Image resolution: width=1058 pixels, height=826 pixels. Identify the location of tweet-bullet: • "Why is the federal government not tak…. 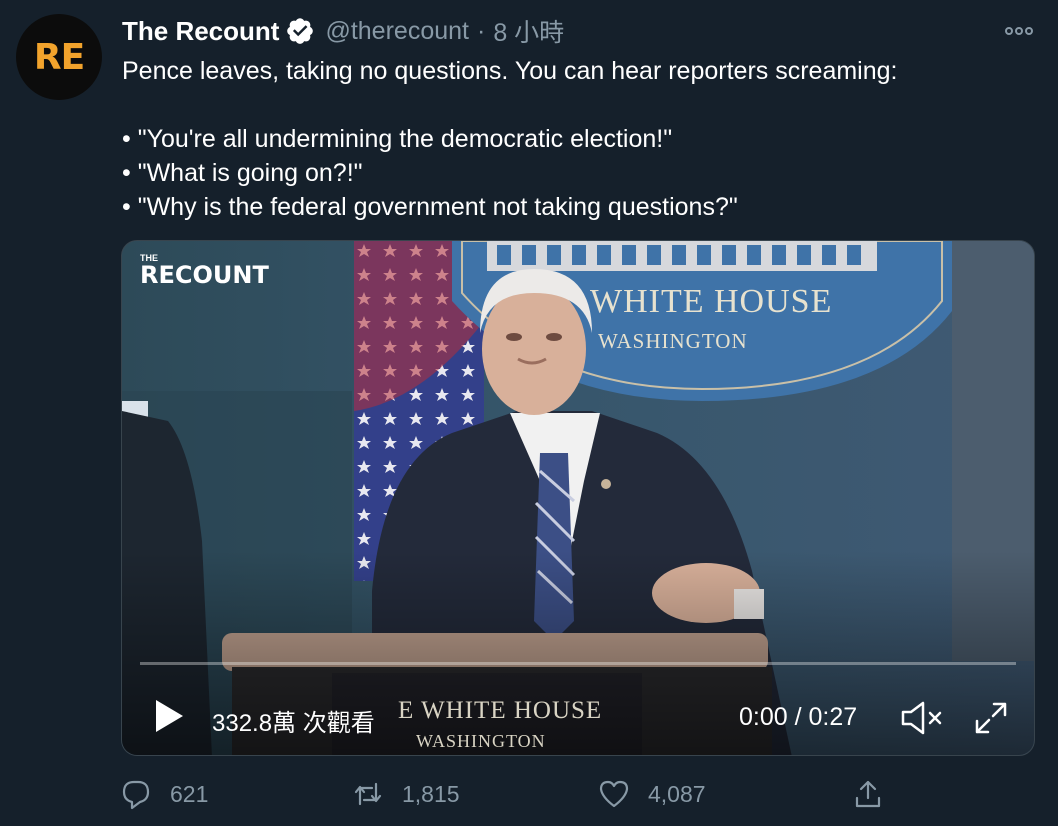
(430, 207).